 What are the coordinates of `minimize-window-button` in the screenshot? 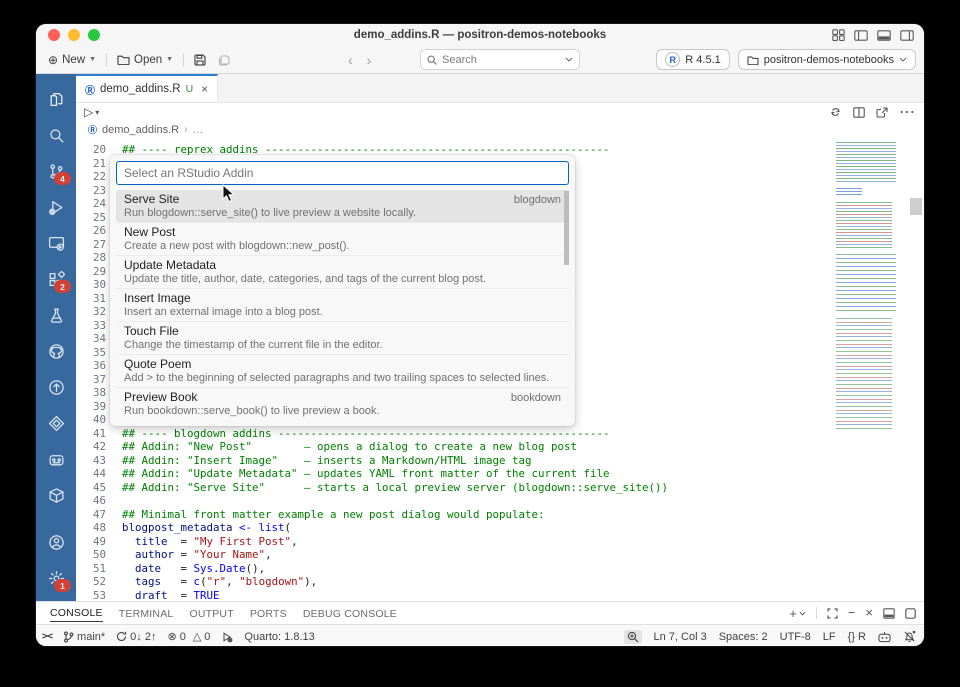 It's located at (74, 35).